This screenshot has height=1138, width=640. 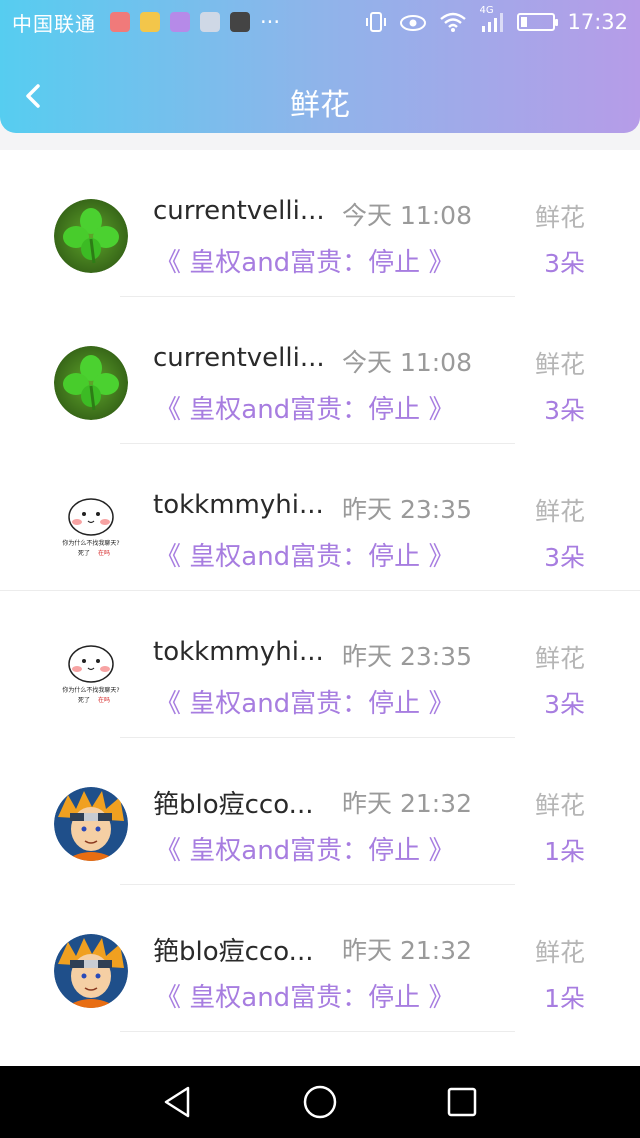 I want to click on system-navigation-bar, so click(x=320, y=1102).